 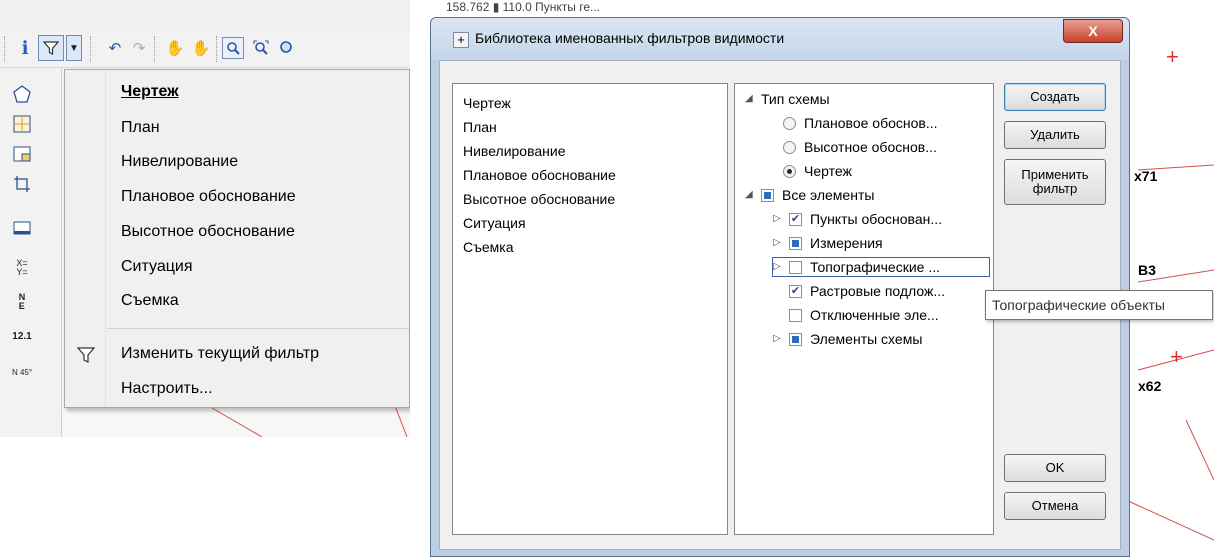 I want to click on info-icon: ℹ, so click(x=25, y=48).